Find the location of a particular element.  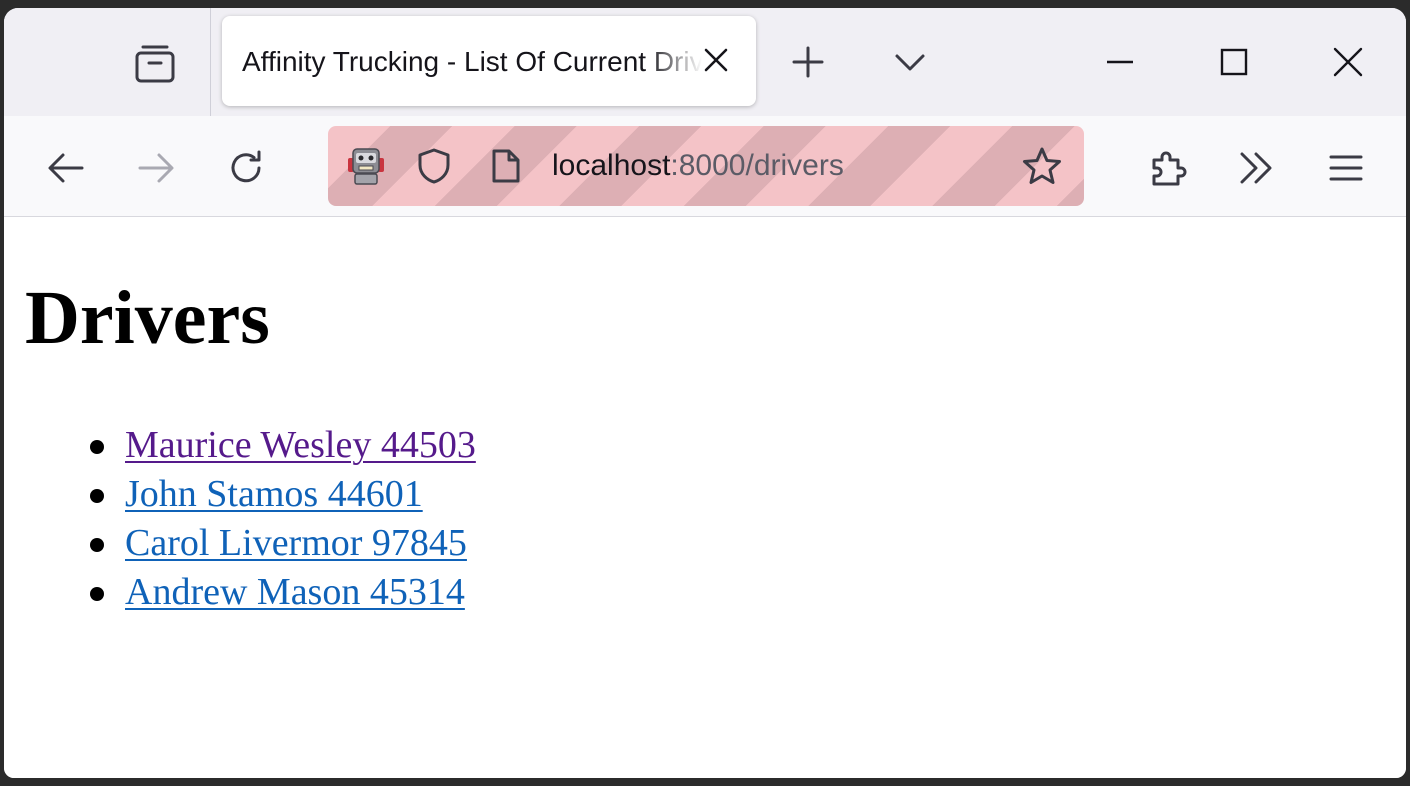

hamburger-menu-icon is located at coordinates (1346, 168).